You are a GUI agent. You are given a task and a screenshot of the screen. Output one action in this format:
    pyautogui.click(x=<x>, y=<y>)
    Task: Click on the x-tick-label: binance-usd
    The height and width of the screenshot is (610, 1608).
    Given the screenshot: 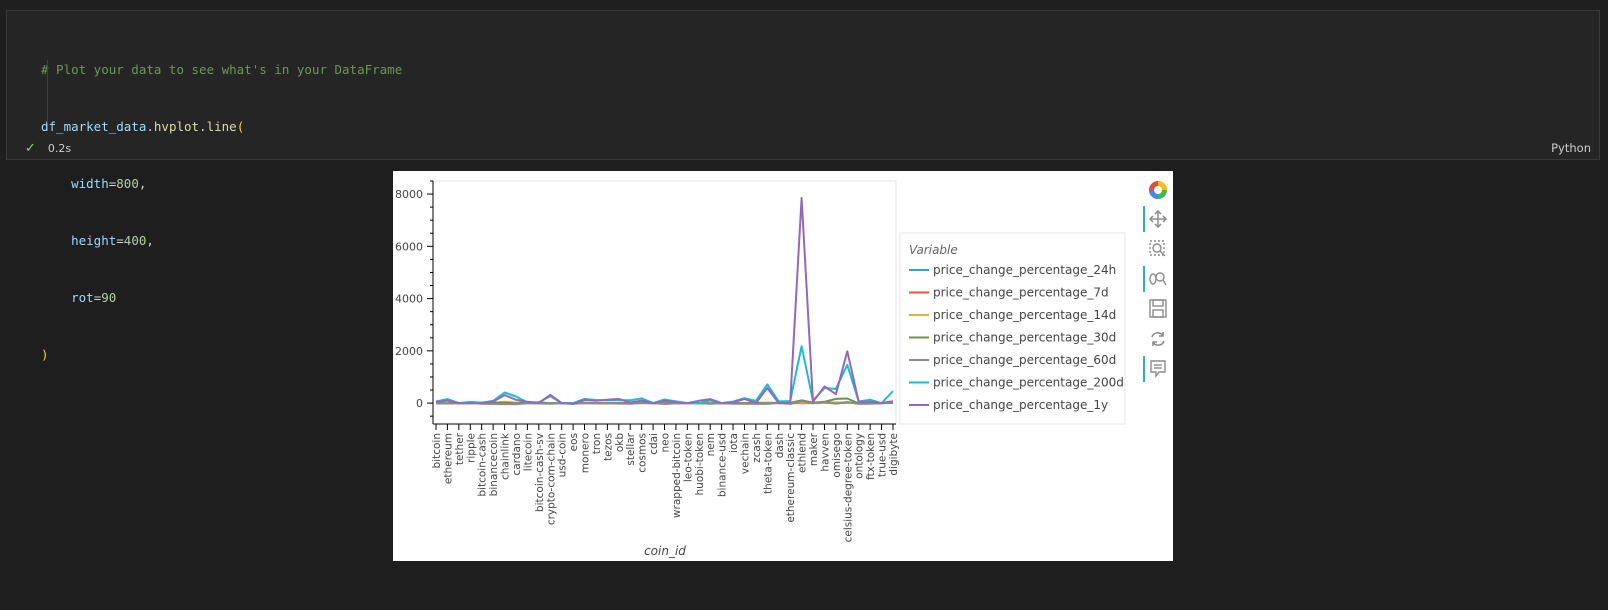 What is the action you would take?
    pyautogui.click(x=723, y=465)
    